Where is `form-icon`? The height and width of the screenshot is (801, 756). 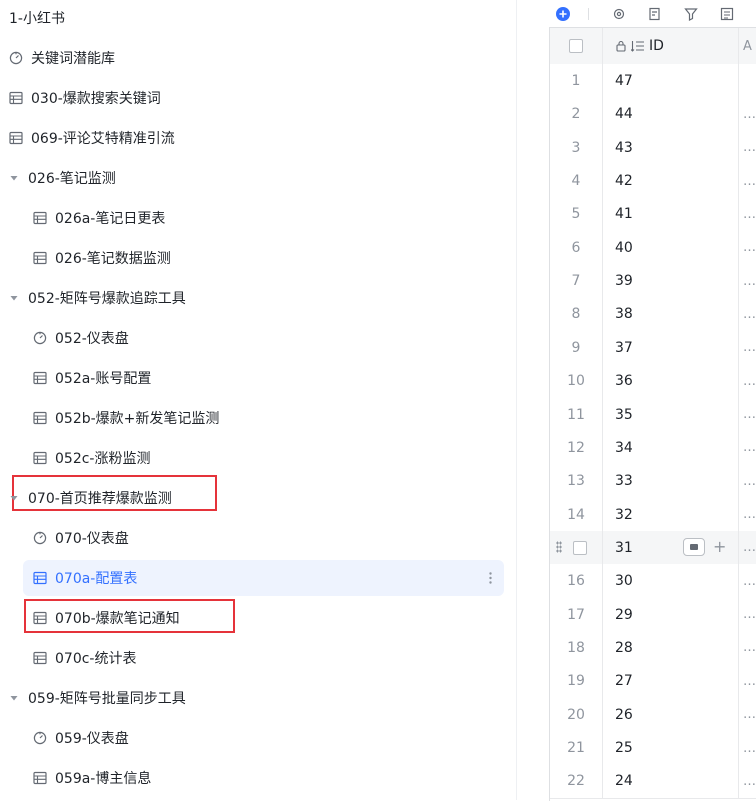
form-icon is located at coordinates (655, 14).